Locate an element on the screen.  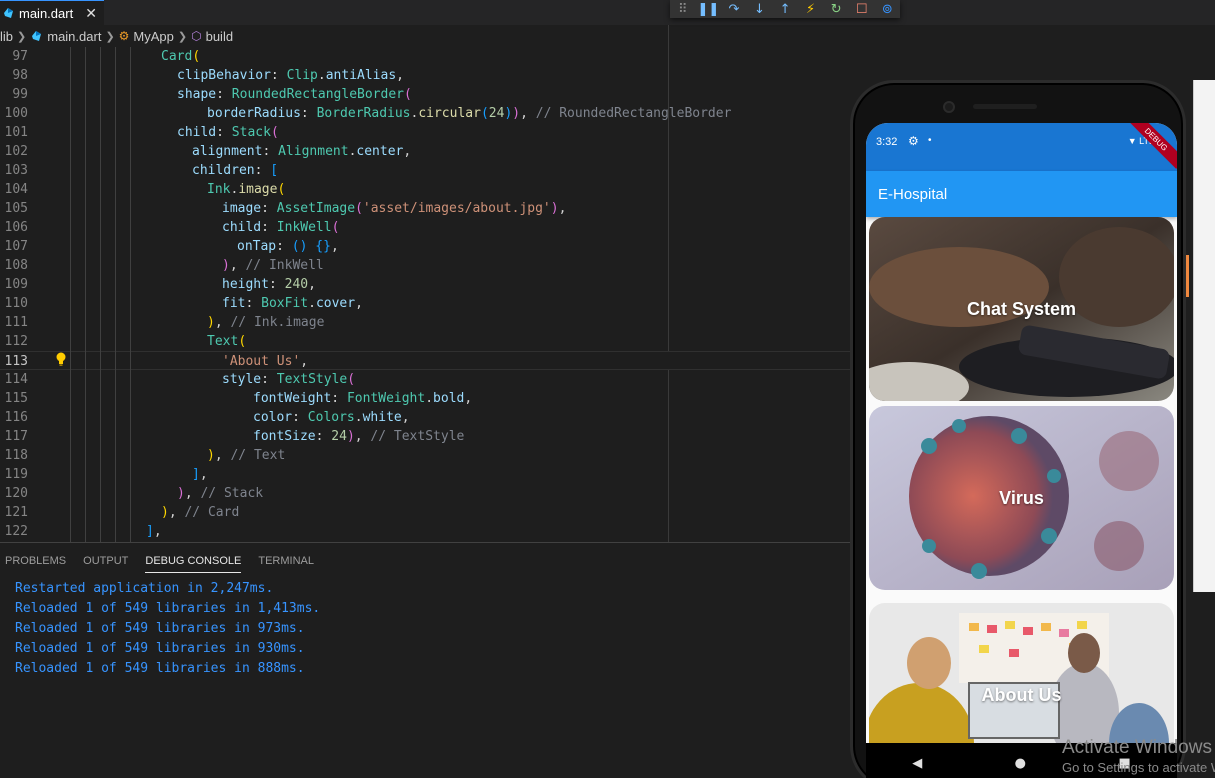
breadcrumb: lib ❯ main.dart ❯ ⚙ MyApp ❯ ⬡ build is located at coordinates (430, 36).